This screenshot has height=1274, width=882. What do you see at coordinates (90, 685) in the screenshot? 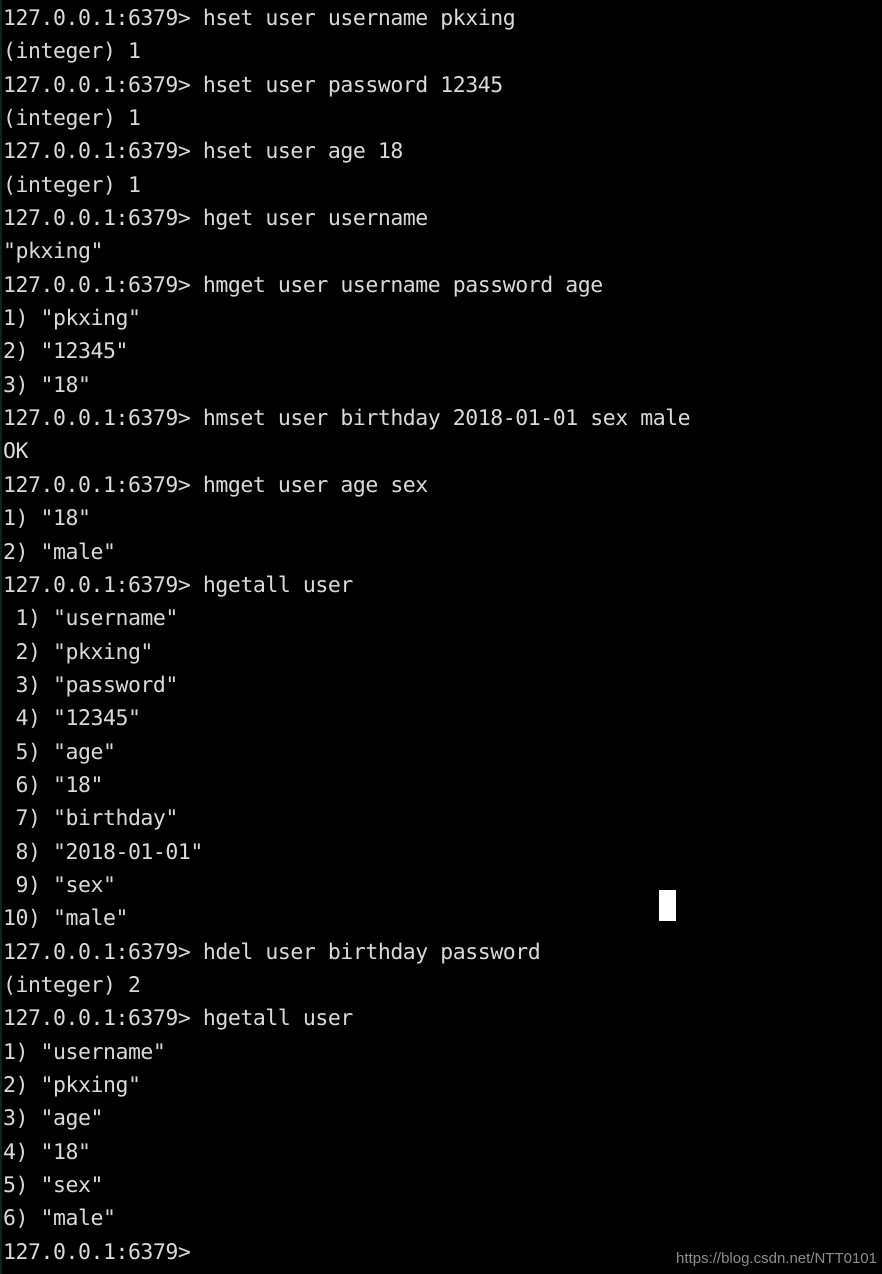
I see `terminal-line: 3) "password"` at bounding box center [90, 685].